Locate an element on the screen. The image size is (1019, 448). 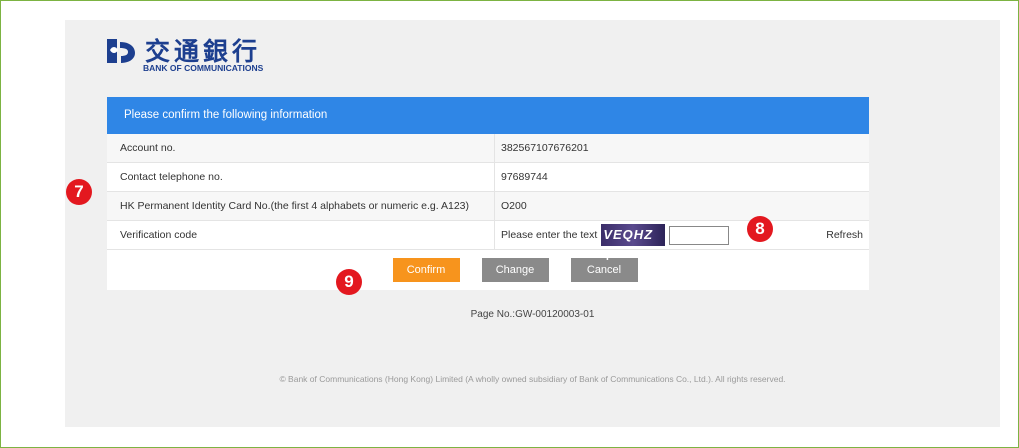
telephone-value: 97689744 is located at coordinates (681, 177).